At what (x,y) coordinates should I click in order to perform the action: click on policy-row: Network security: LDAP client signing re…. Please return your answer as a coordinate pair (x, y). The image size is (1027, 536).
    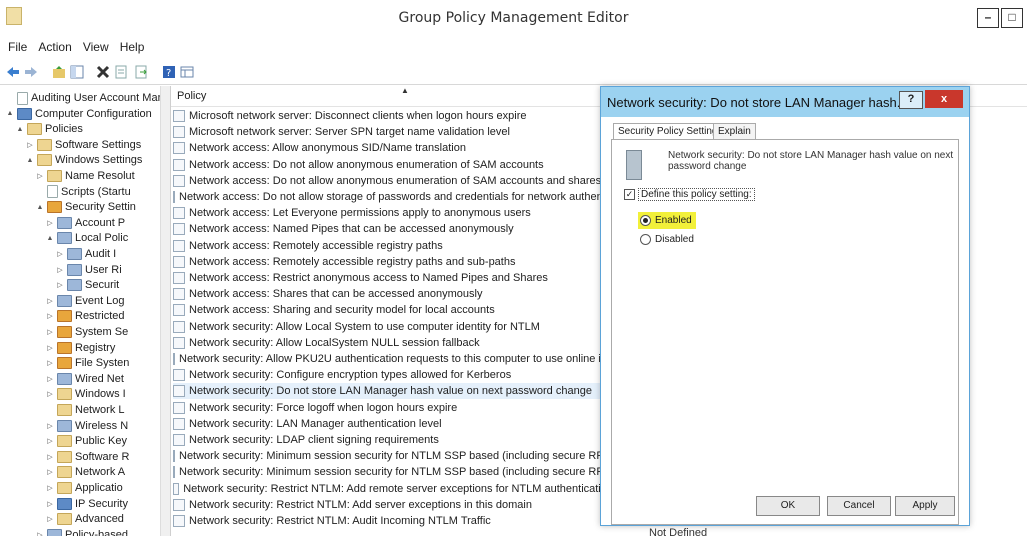
    Looking at the image, I should click on (393, 440).